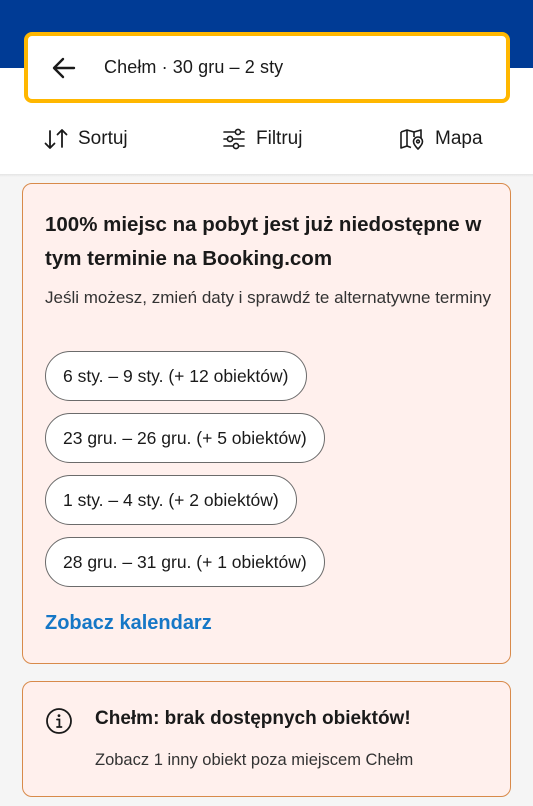  Describe the element at coordinates (412, 139) in the screenshot. I see `map-icon` at that location.